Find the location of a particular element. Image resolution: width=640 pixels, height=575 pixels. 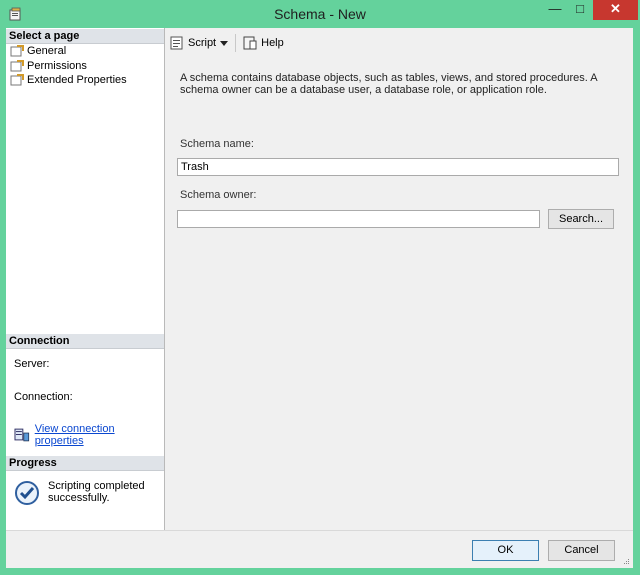

title-bar: Schema - New — □ ✕ is located at coordinates (320, 14).